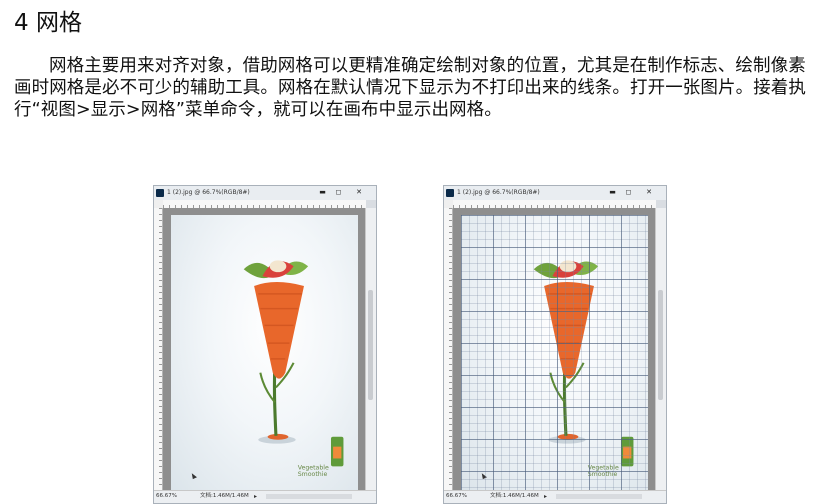 Image resolution: width=827 pixels, height=504 pixels. I want to click on section-heading: 4 网格, so click(48, 23).